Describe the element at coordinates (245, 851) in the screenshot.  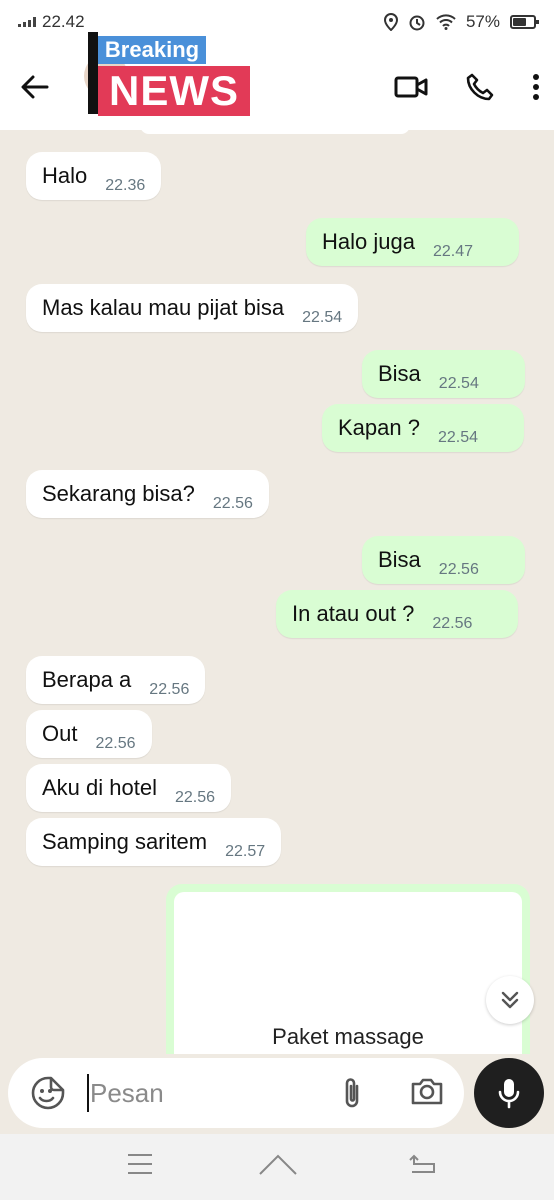
I see `message-time: 22.57` at that location.